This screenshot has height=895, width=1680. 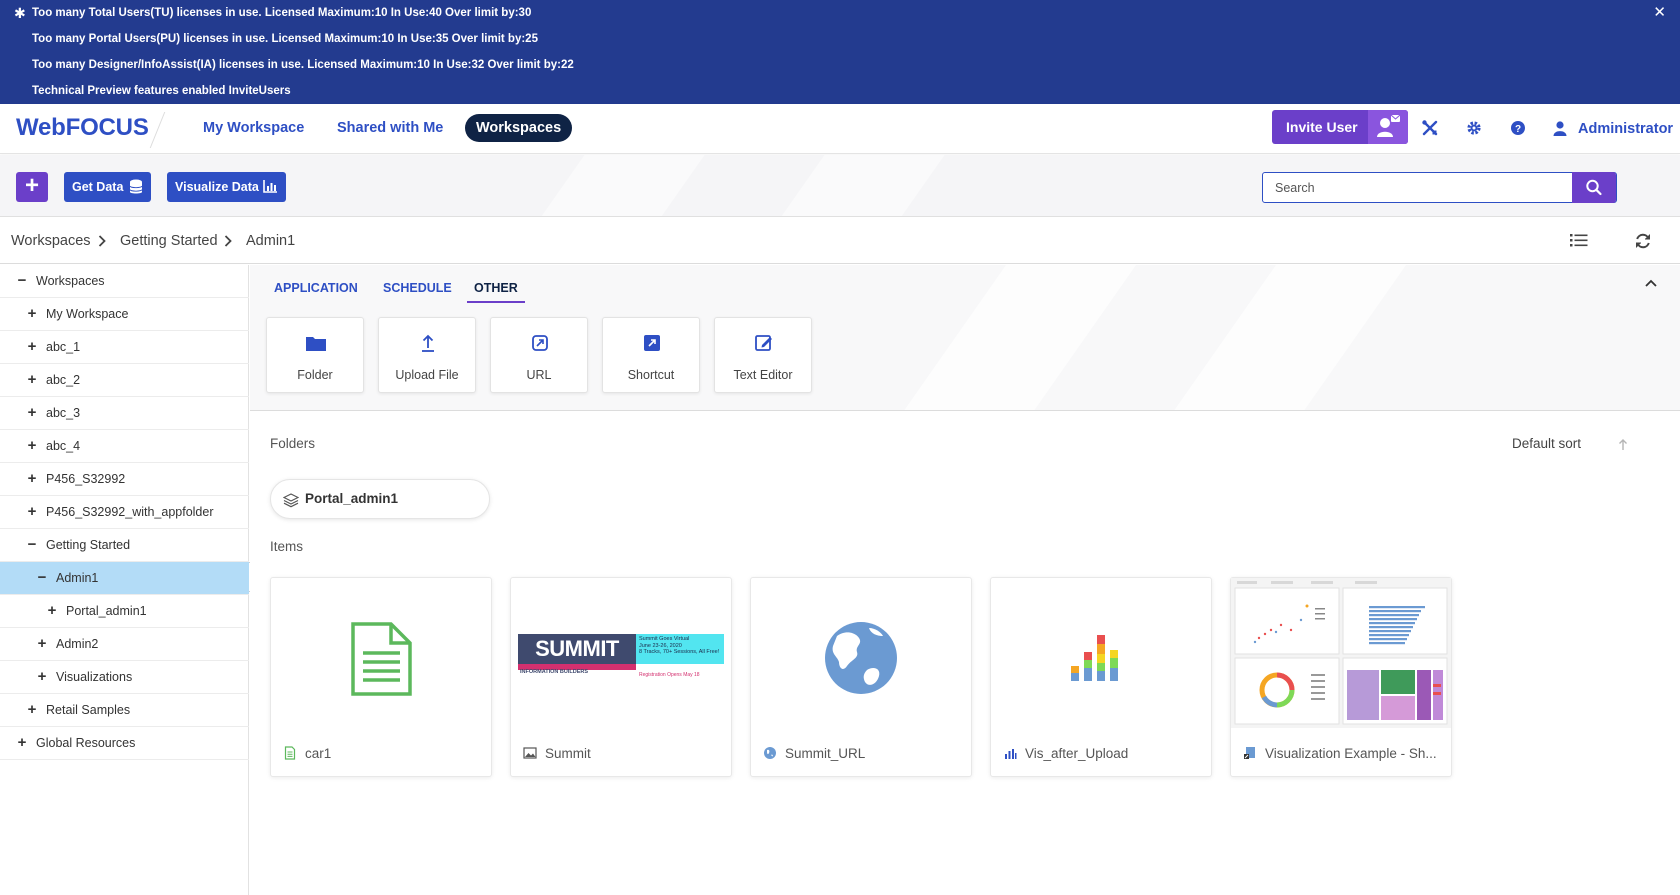 I want to click on gear-icon, so click(x=1474, y=128).